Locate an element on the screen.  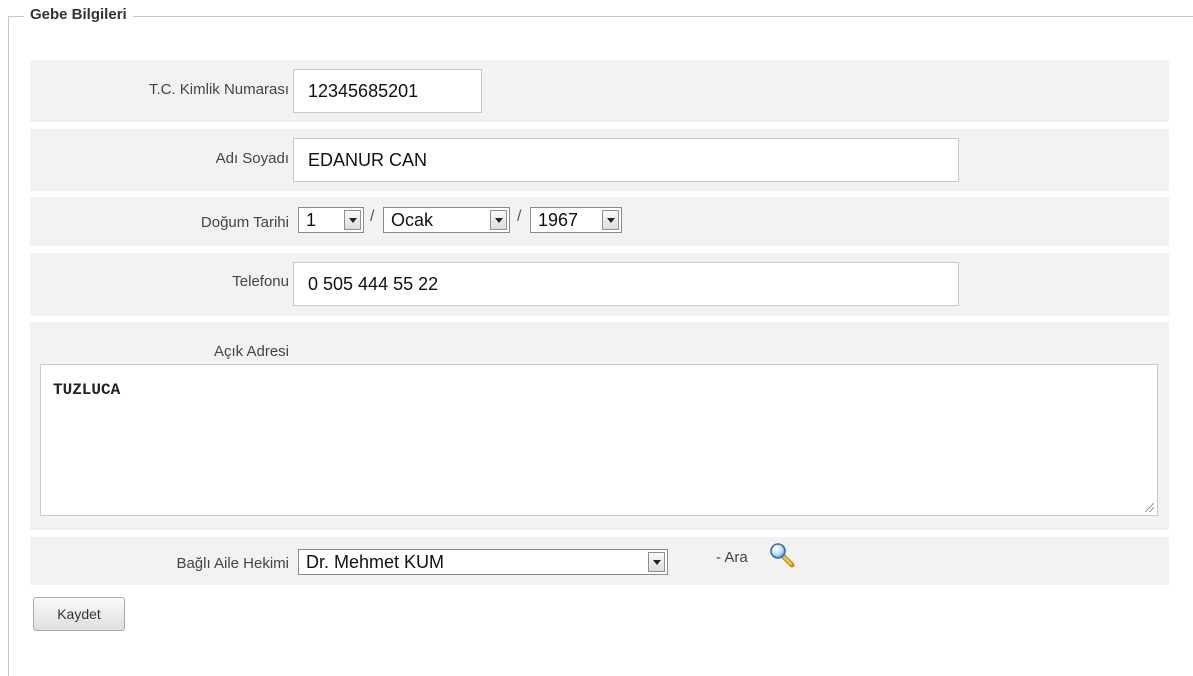
dob-day-select: 1 is located at coordinates (331, 220).